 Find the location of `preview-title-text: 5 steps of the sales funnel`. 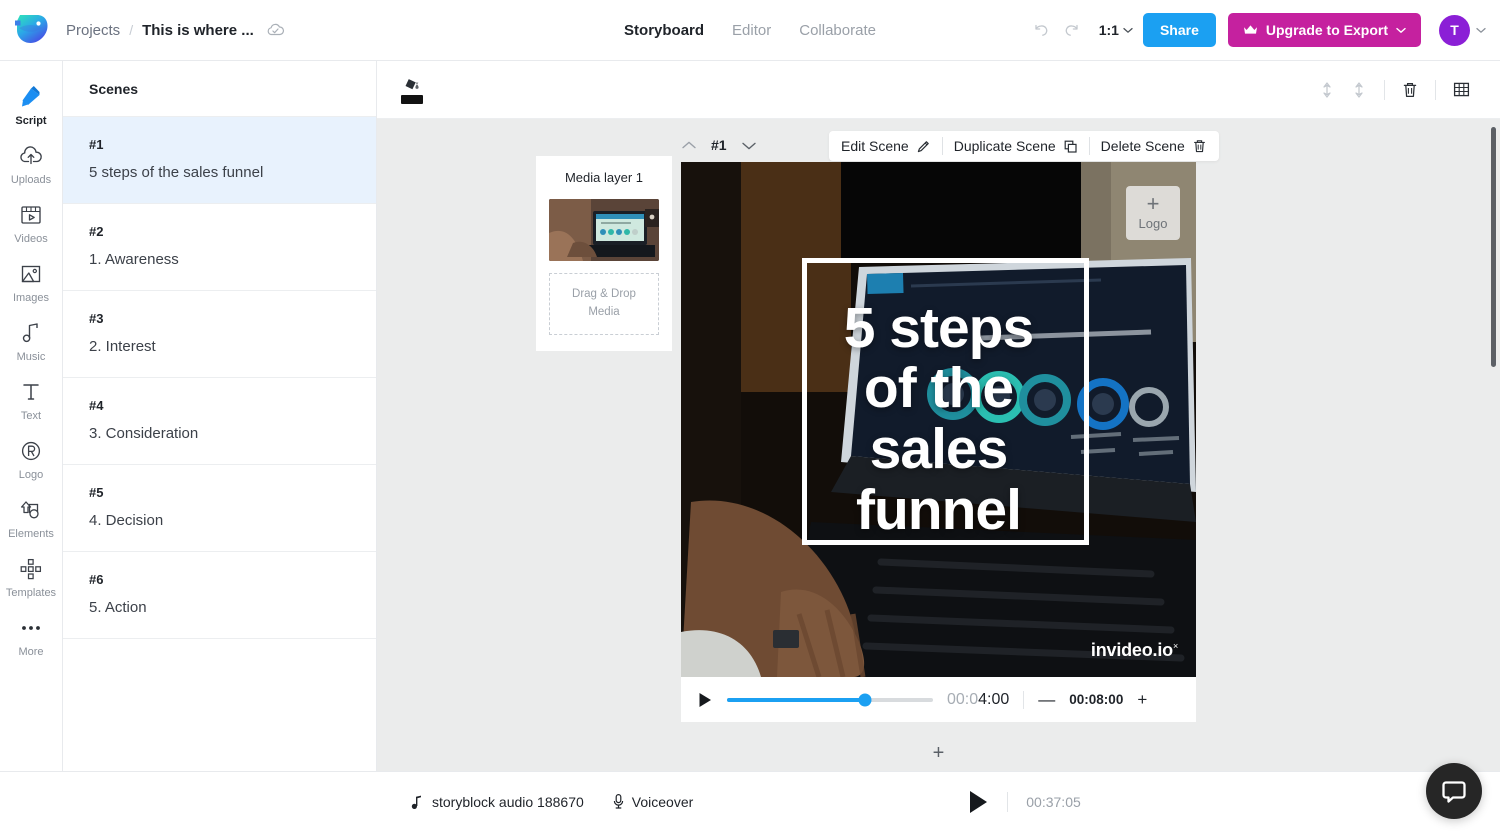

preview-title-text: 5 steps of the sales funnel is located at coordinates (938, 418).